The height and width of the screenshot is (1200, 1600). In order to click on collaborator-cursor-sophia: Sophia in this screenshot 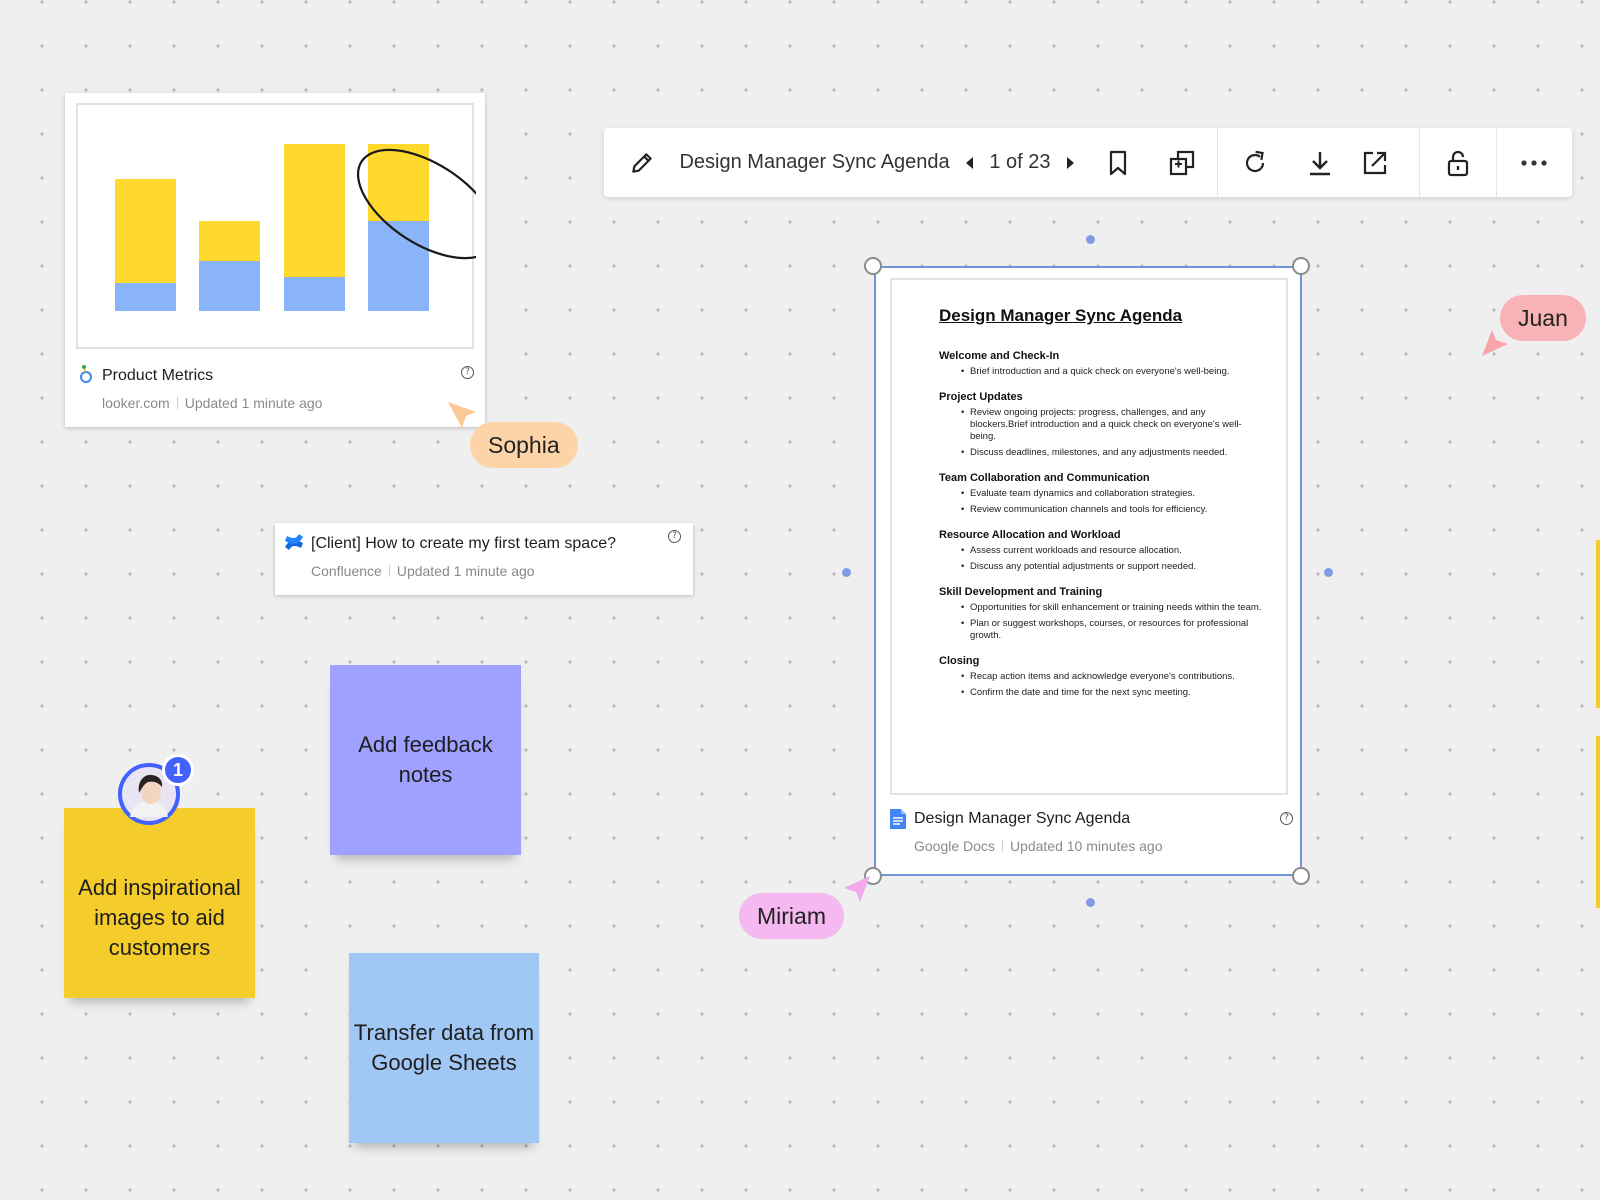, I will do `click(524, 445)`.